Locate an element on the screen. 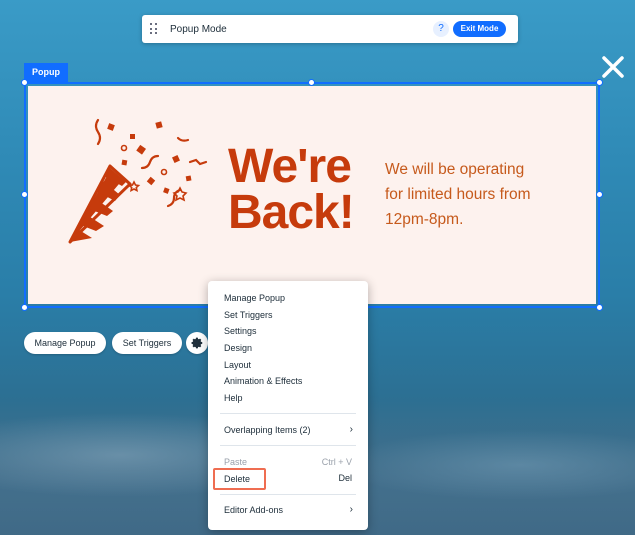 Image resolution: width=635 pixels, height=535 pixels. set-triggers-button: Set Triggers is located at coordinates (147, 343).